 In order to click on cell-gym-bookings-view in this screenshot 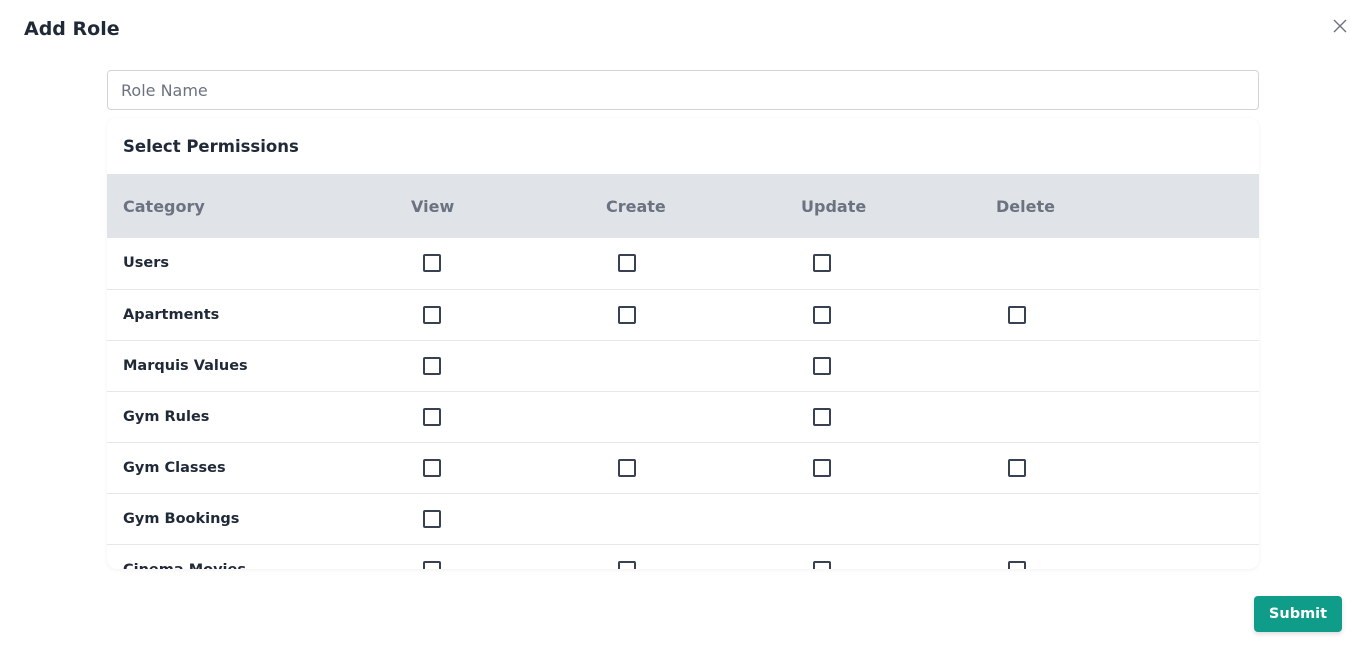, I will do `click(492, 519)`.